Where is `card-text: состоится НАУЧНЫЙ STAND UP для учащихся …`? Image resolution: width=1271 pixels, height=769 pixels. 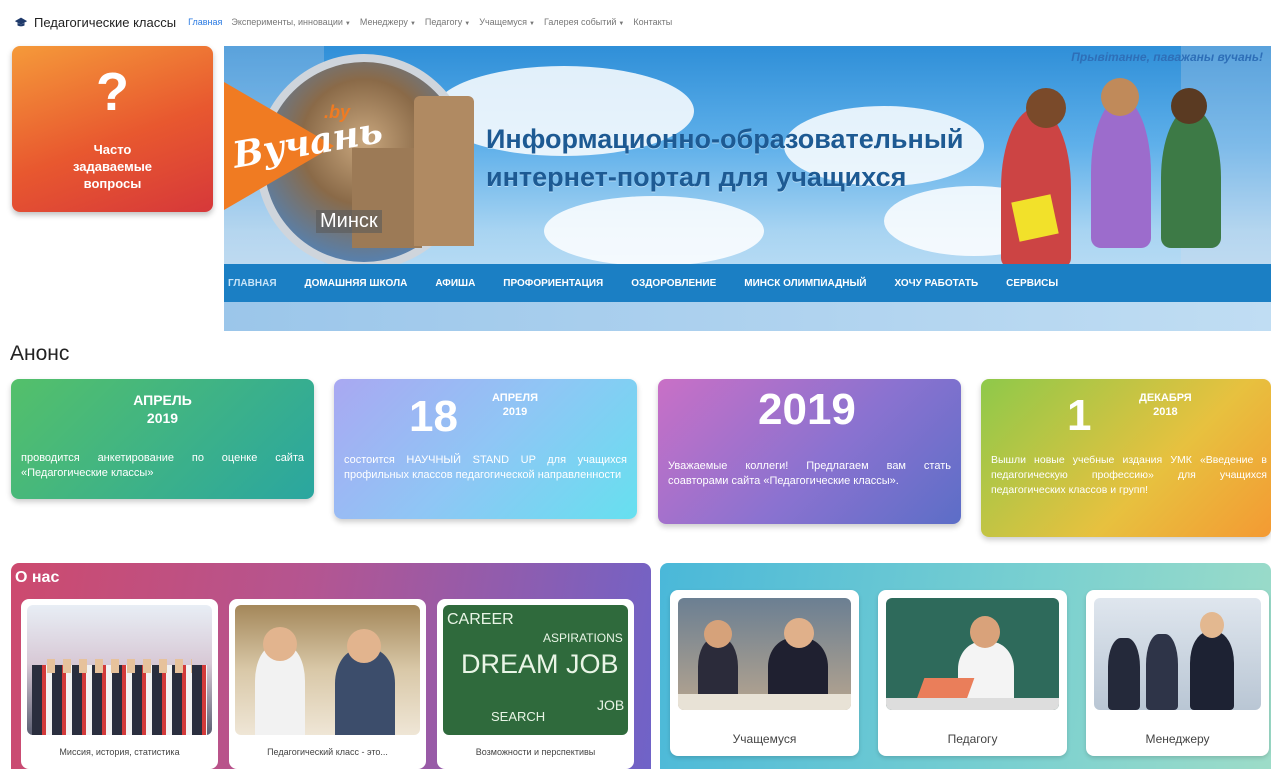 card-text: состоится НАУЧНЫЙ STAND UP для учащихся … is located at coordinates (485, 467).